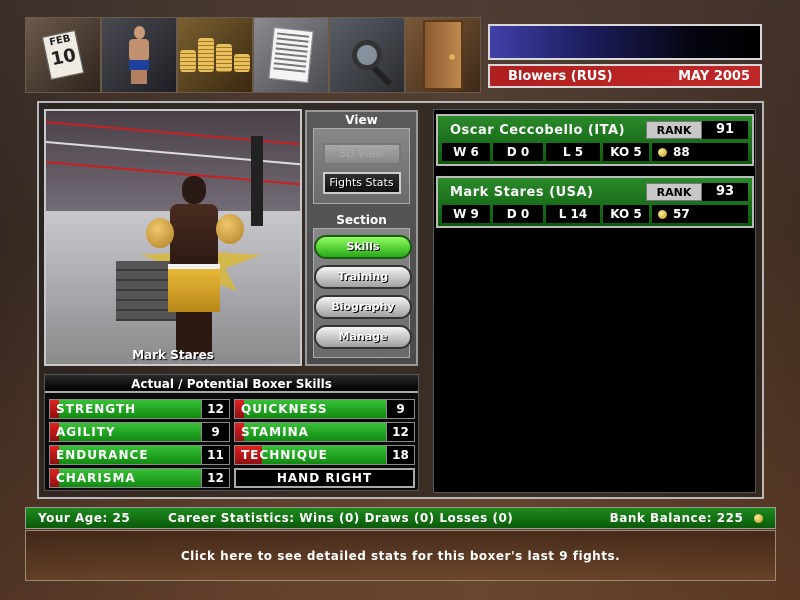 The image size is (800, 600). Describe the element at coordinates (139, 432) in the screenshot. I see `skill-agility: AGILITY 9` at that location.